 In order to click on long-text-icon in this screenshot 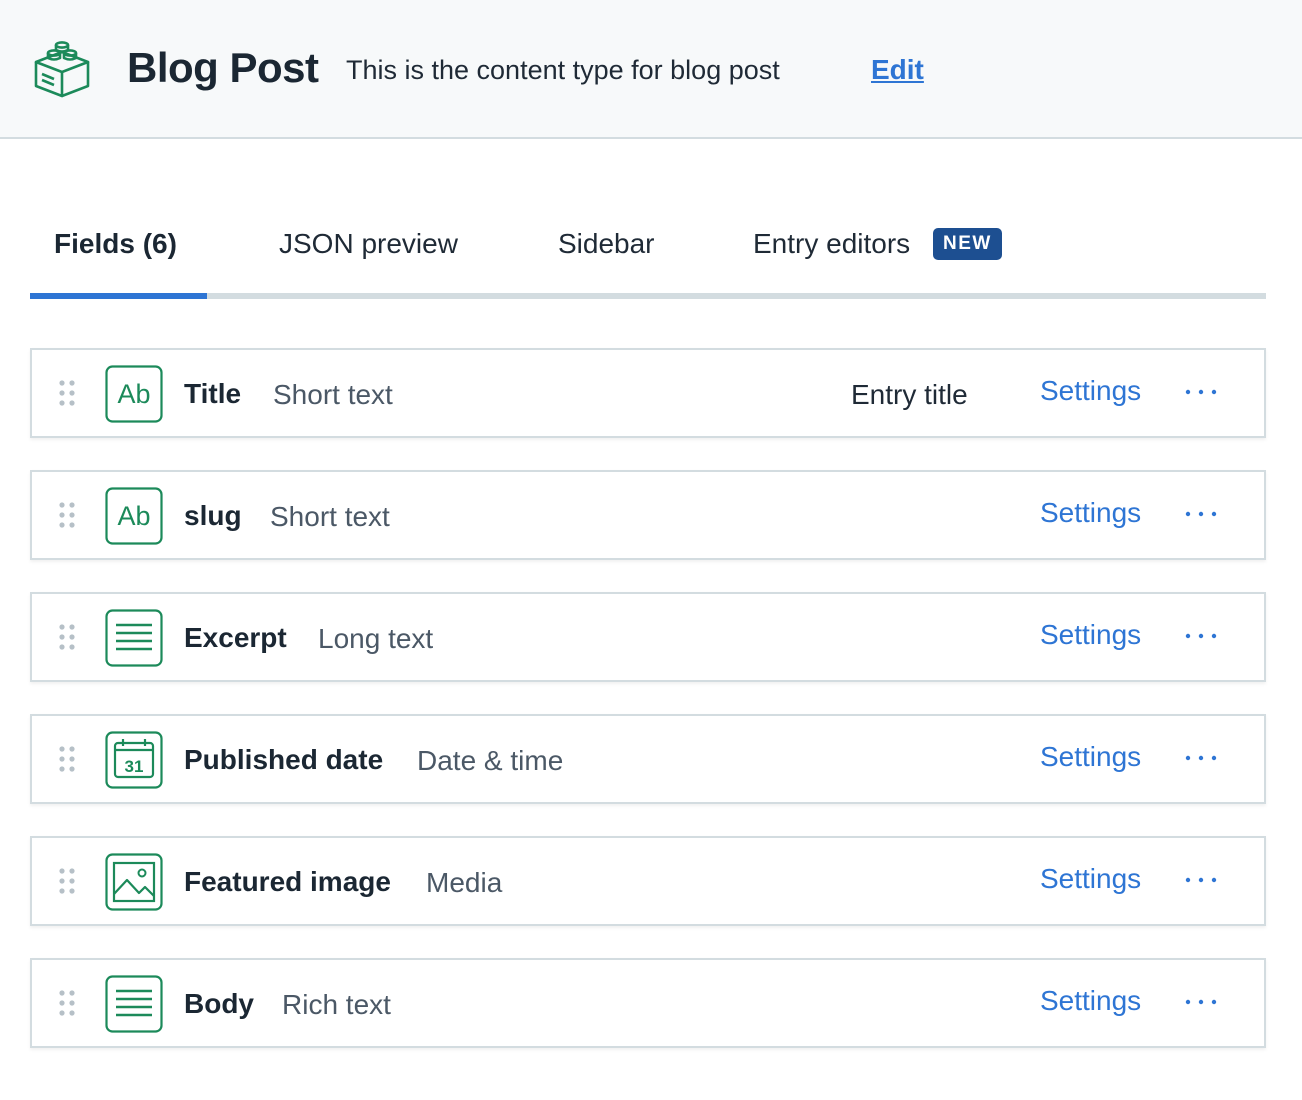, I will do `click(134, 638)`.